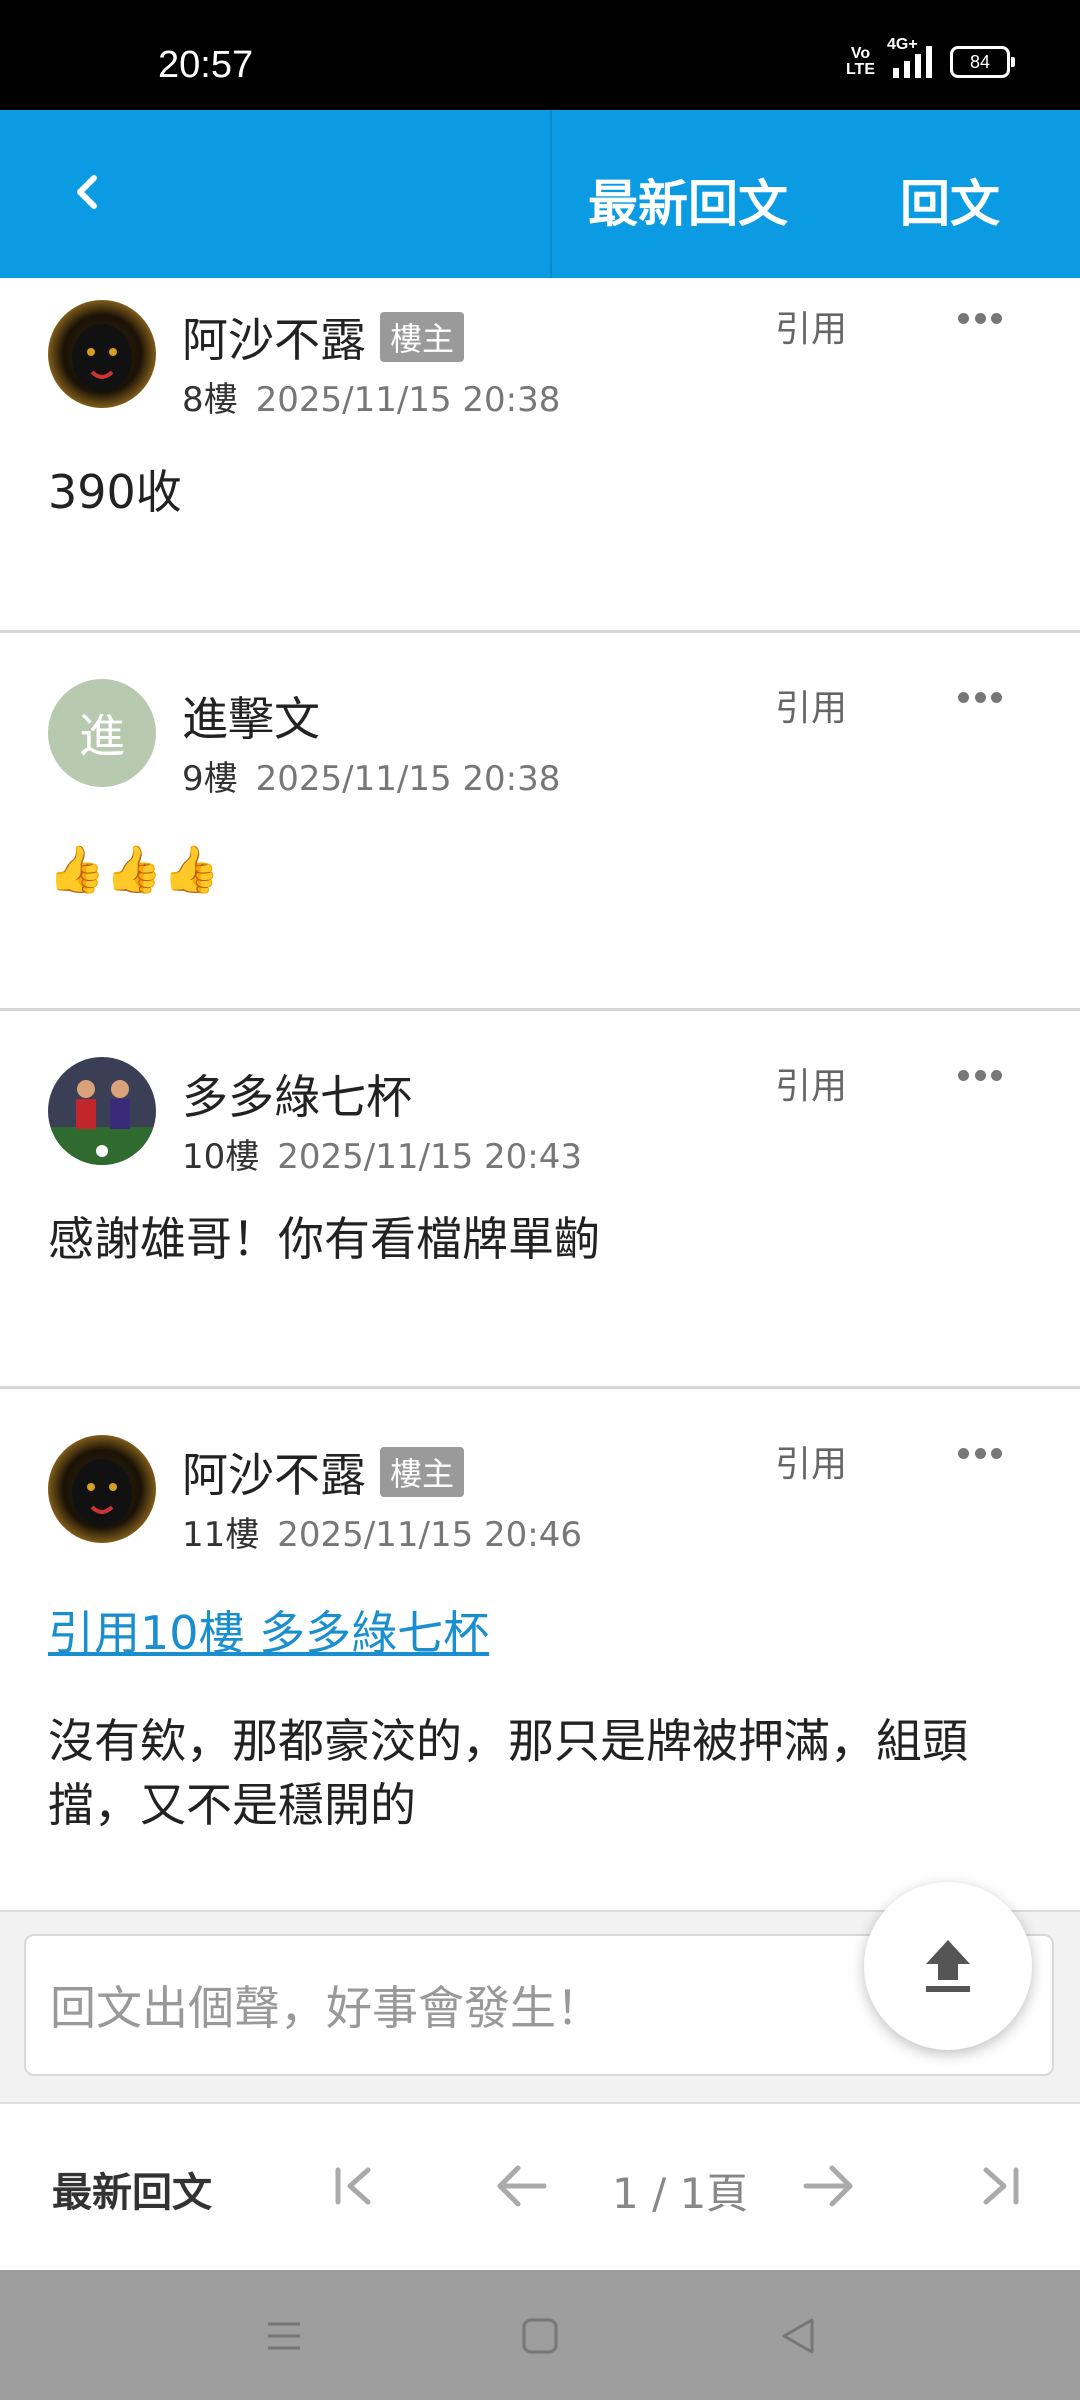 This screenshot has width=1080, height=2400. What do you see at coordinates (210, 400) in the screenshot?
I see `floor-number: 8樓` at bounding box center [210, 400].